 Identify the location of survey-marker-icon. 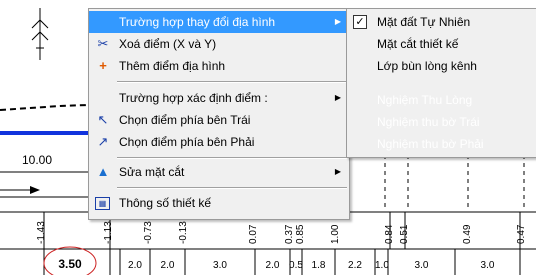
(40, 34).